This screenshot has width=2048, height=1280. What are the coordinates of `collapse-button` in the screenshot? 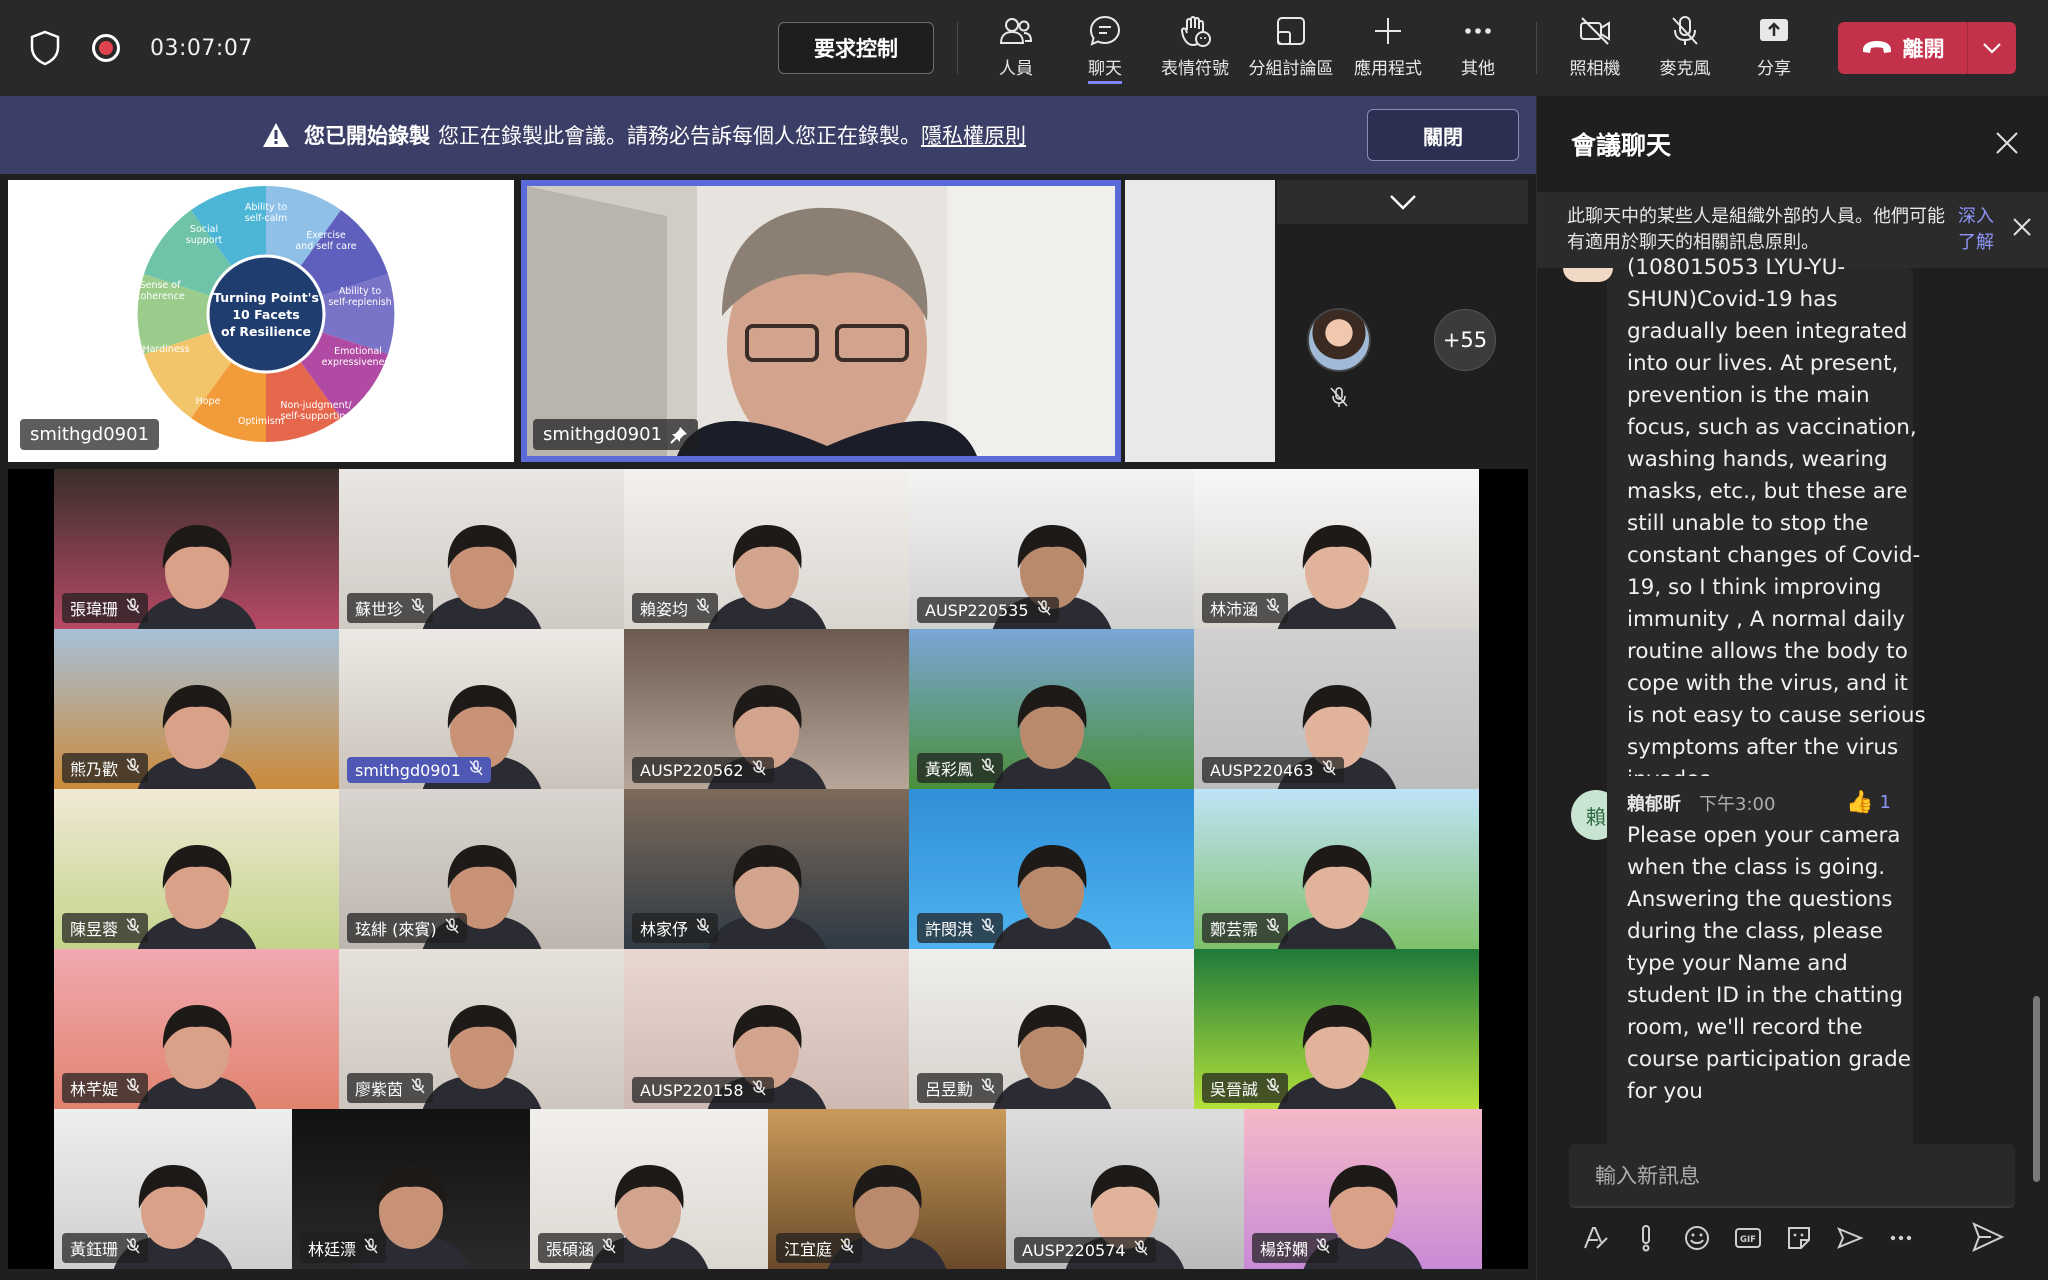 It's located at (1402, 202).